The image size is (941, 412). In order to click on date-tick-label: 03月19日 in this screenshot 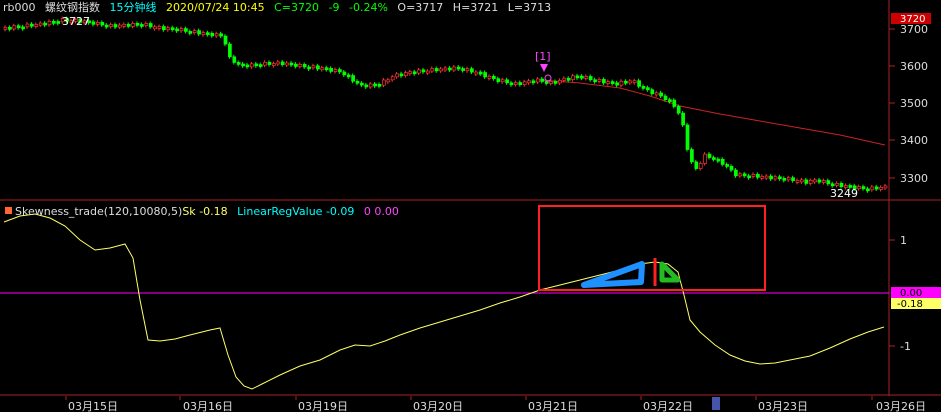, I will do `click(323, 406)`.